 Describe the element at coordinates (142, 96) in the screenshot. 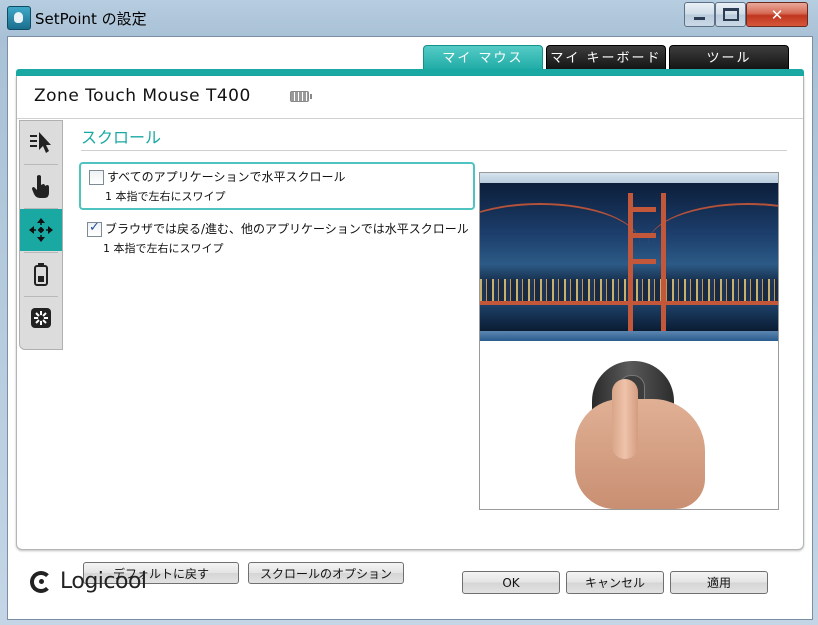

I see `device-name: Zone Touch Mouse T400` at that location.